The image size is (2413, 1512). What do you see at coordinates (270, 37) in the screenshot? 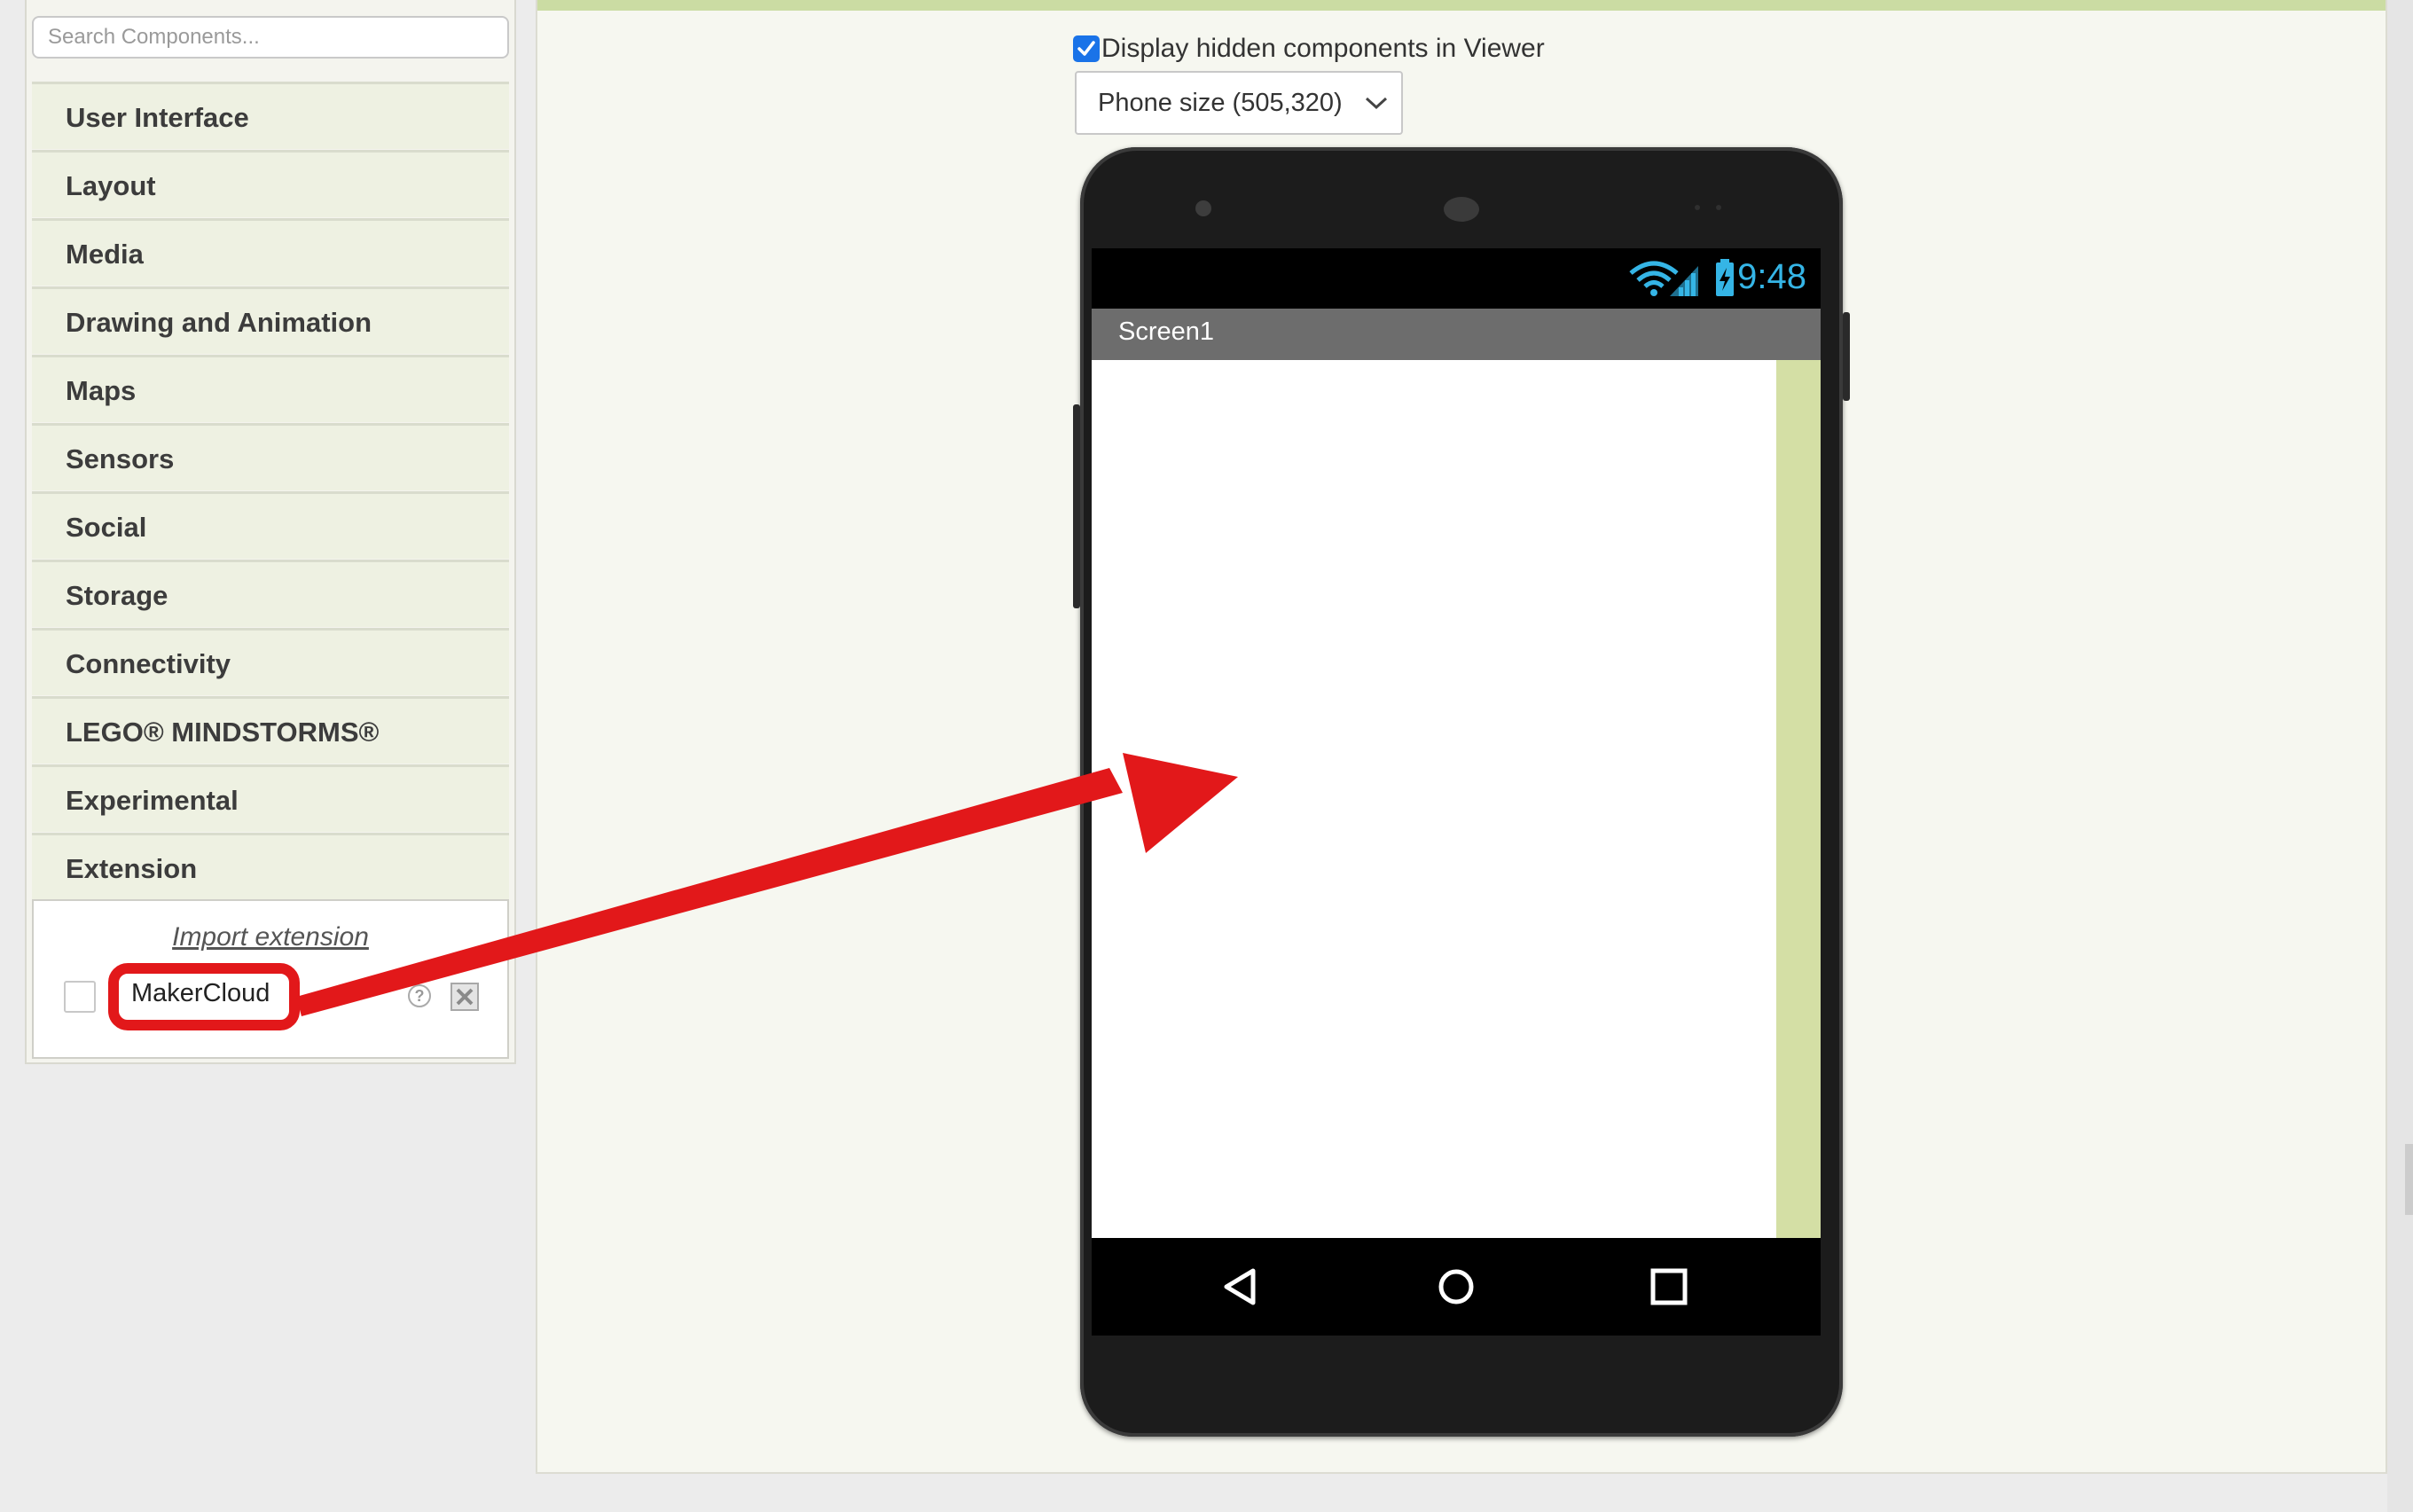
I see `search-components-input` at bounding box center [270, 37].